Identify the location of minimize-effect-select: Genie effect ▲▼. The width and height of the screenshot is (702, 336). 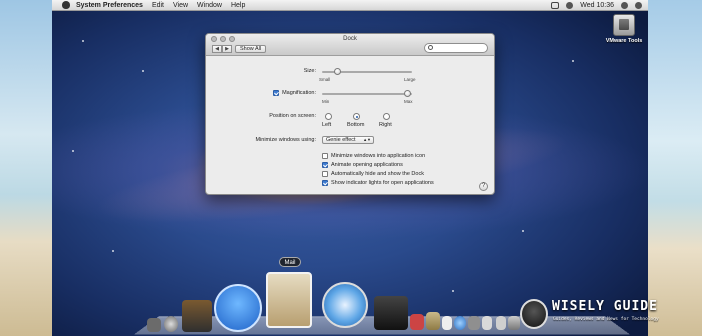
(348, 140).